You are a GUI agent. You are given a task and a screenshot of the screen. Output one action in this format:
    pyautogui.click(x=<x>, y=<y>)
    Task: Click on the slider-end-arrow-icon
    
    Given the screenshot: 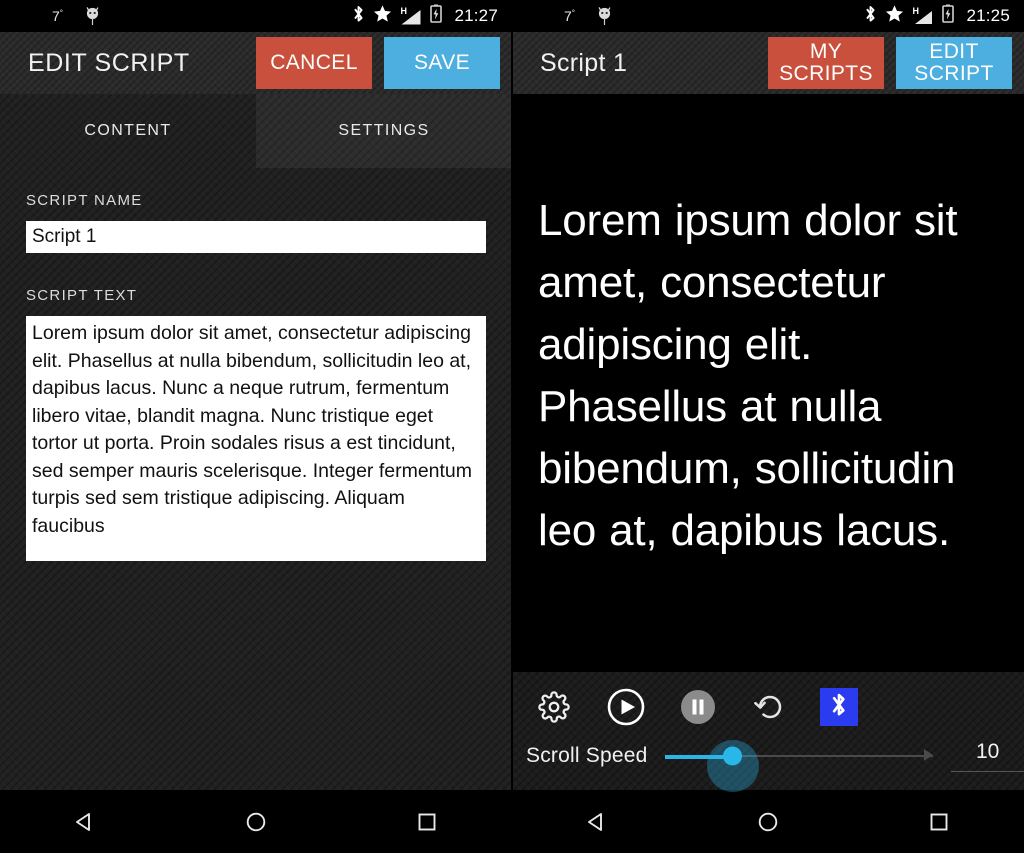 What is the action you would take?
    pyautogui.click(x=929, y=755)
    